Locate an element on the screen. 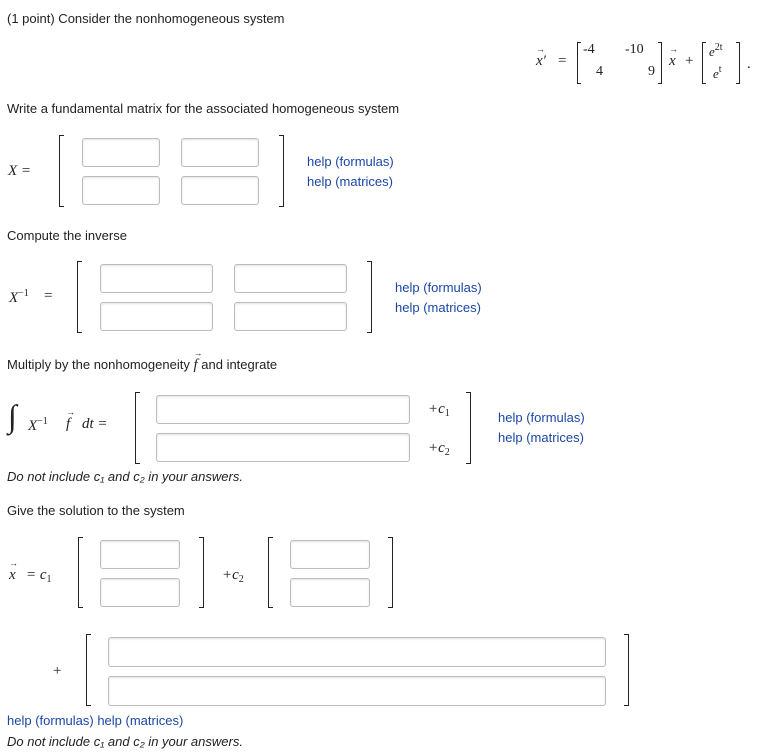  forcing-row-2-exponent: t is located at coordinates (720, 69).